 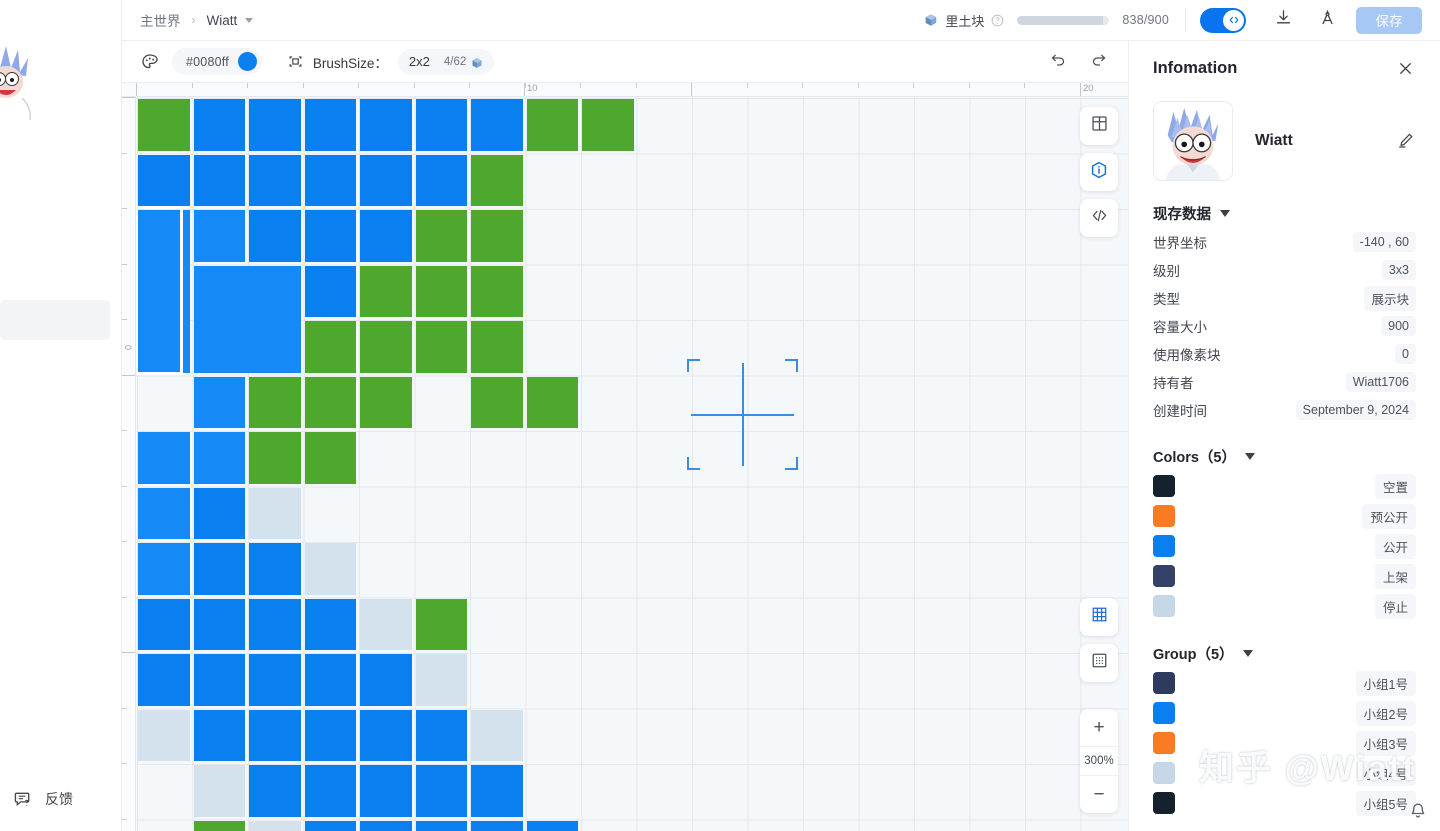 I want to click on group-list-item: 小组1号, so click(x=1284, y=683).